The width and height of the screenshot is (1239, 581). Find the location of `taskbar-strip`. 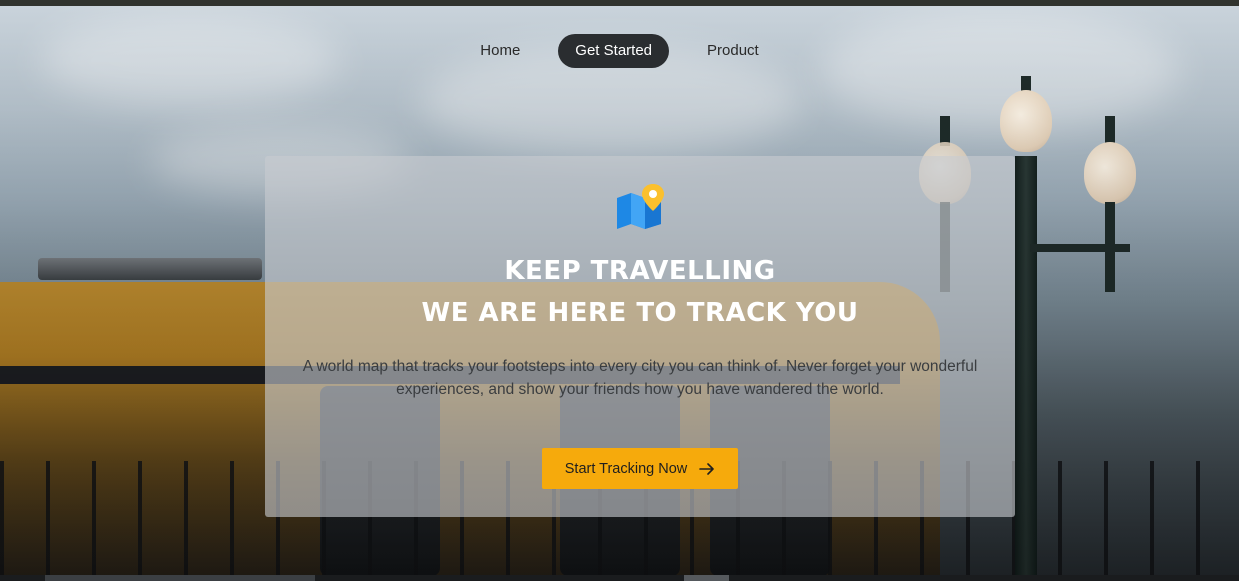

taskbar-strip is located at coordinates (619, 578).